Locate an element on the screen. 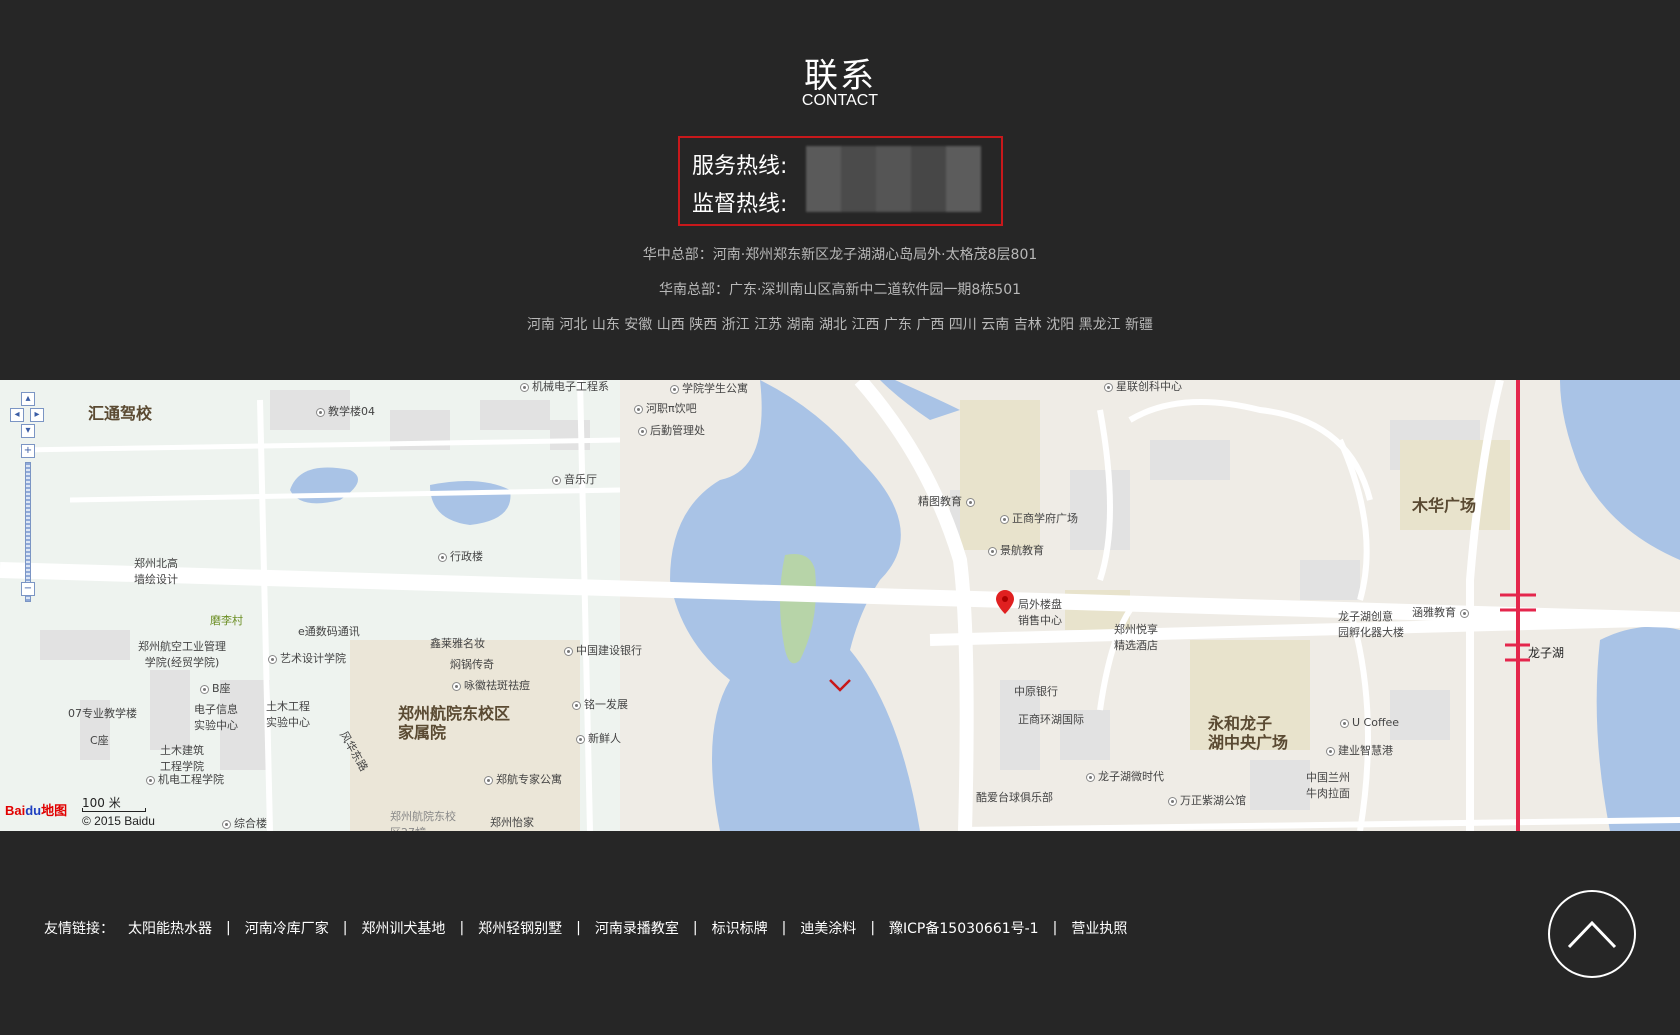 The image size is (1680, 1035). address-central: 华中总部：河南·郑州郑东新区龙子湖湖心岛局外·太格茂8层801 is located at coordinates (840, 255).